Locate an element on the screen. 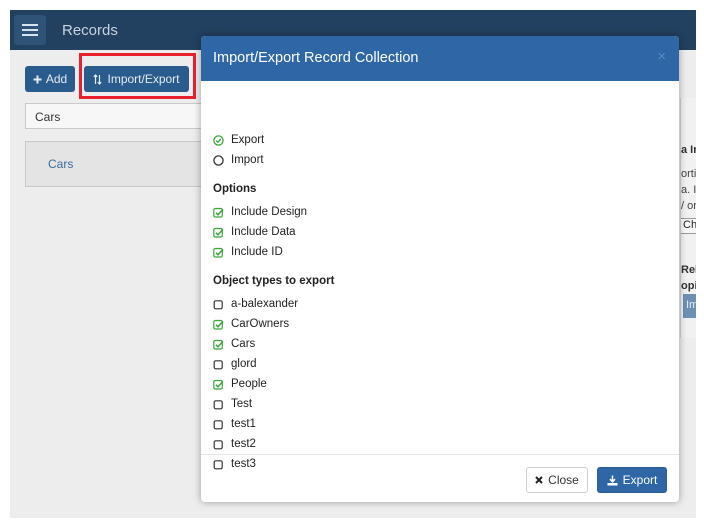  right-panel-partial: a In orti a. In / or Cho Rel opin Im is located at coordinates (688, 218).